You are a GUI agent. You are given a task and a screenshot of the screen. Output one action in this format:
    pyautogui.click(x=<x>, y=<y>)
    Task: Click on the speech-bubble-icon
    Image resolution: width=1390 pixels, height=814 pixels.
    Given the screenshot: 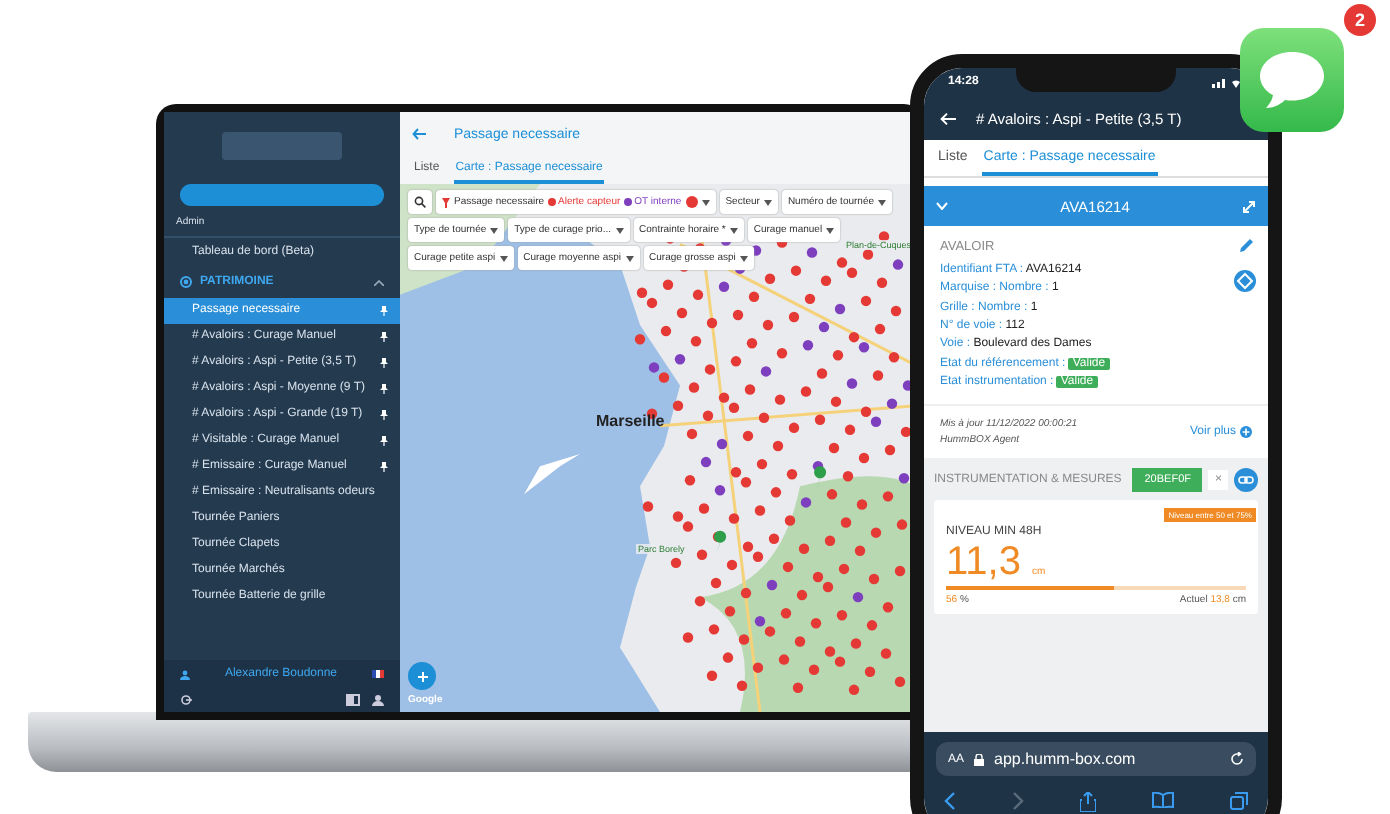 What is the action you would take?
    pyautogui.click(x=1292, y=80)
    